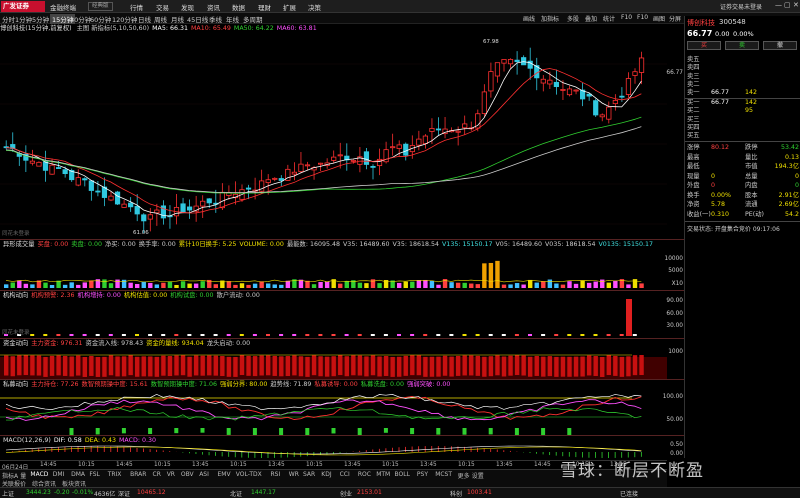  Describe the element at coordinates (550, 18) in the screenshot. I see `add-indicator-button: 加指标` at that location.